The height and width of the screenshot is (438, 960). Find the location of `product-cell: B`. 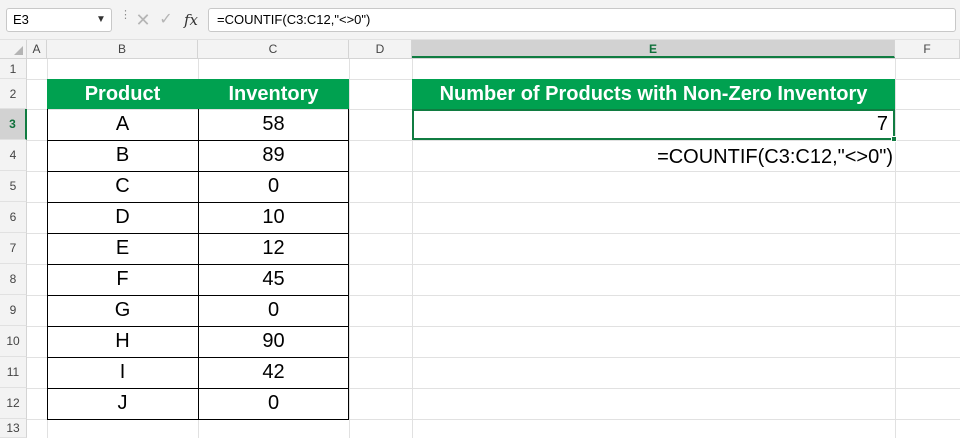

product-cell: B is located at coordinates (122, 155).